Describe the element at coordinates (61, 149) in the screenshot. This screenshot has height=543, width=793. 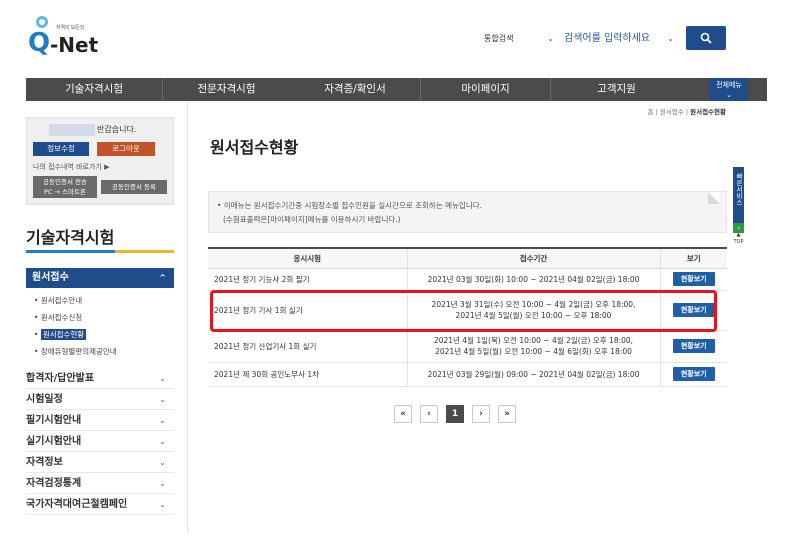
I see `info-edit-button: 정보수정` at that location.